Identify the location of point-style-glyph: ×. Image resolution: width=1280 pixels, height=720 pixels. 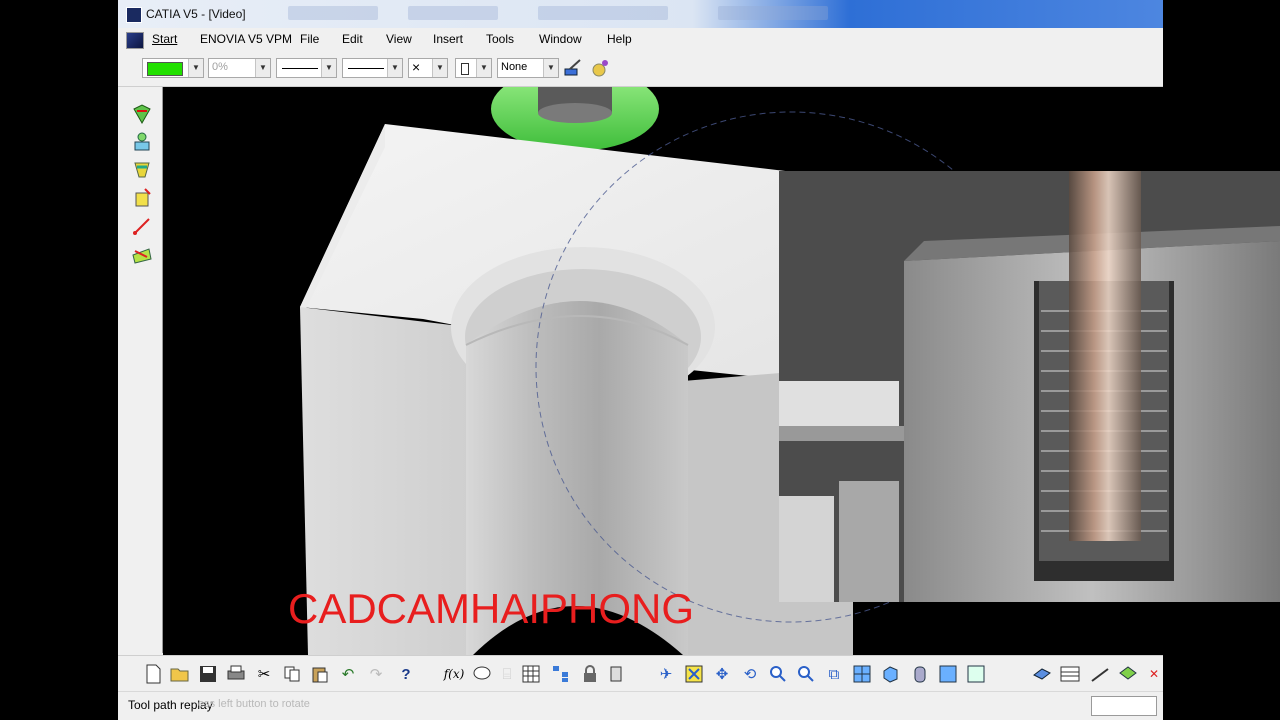
(416, 67).